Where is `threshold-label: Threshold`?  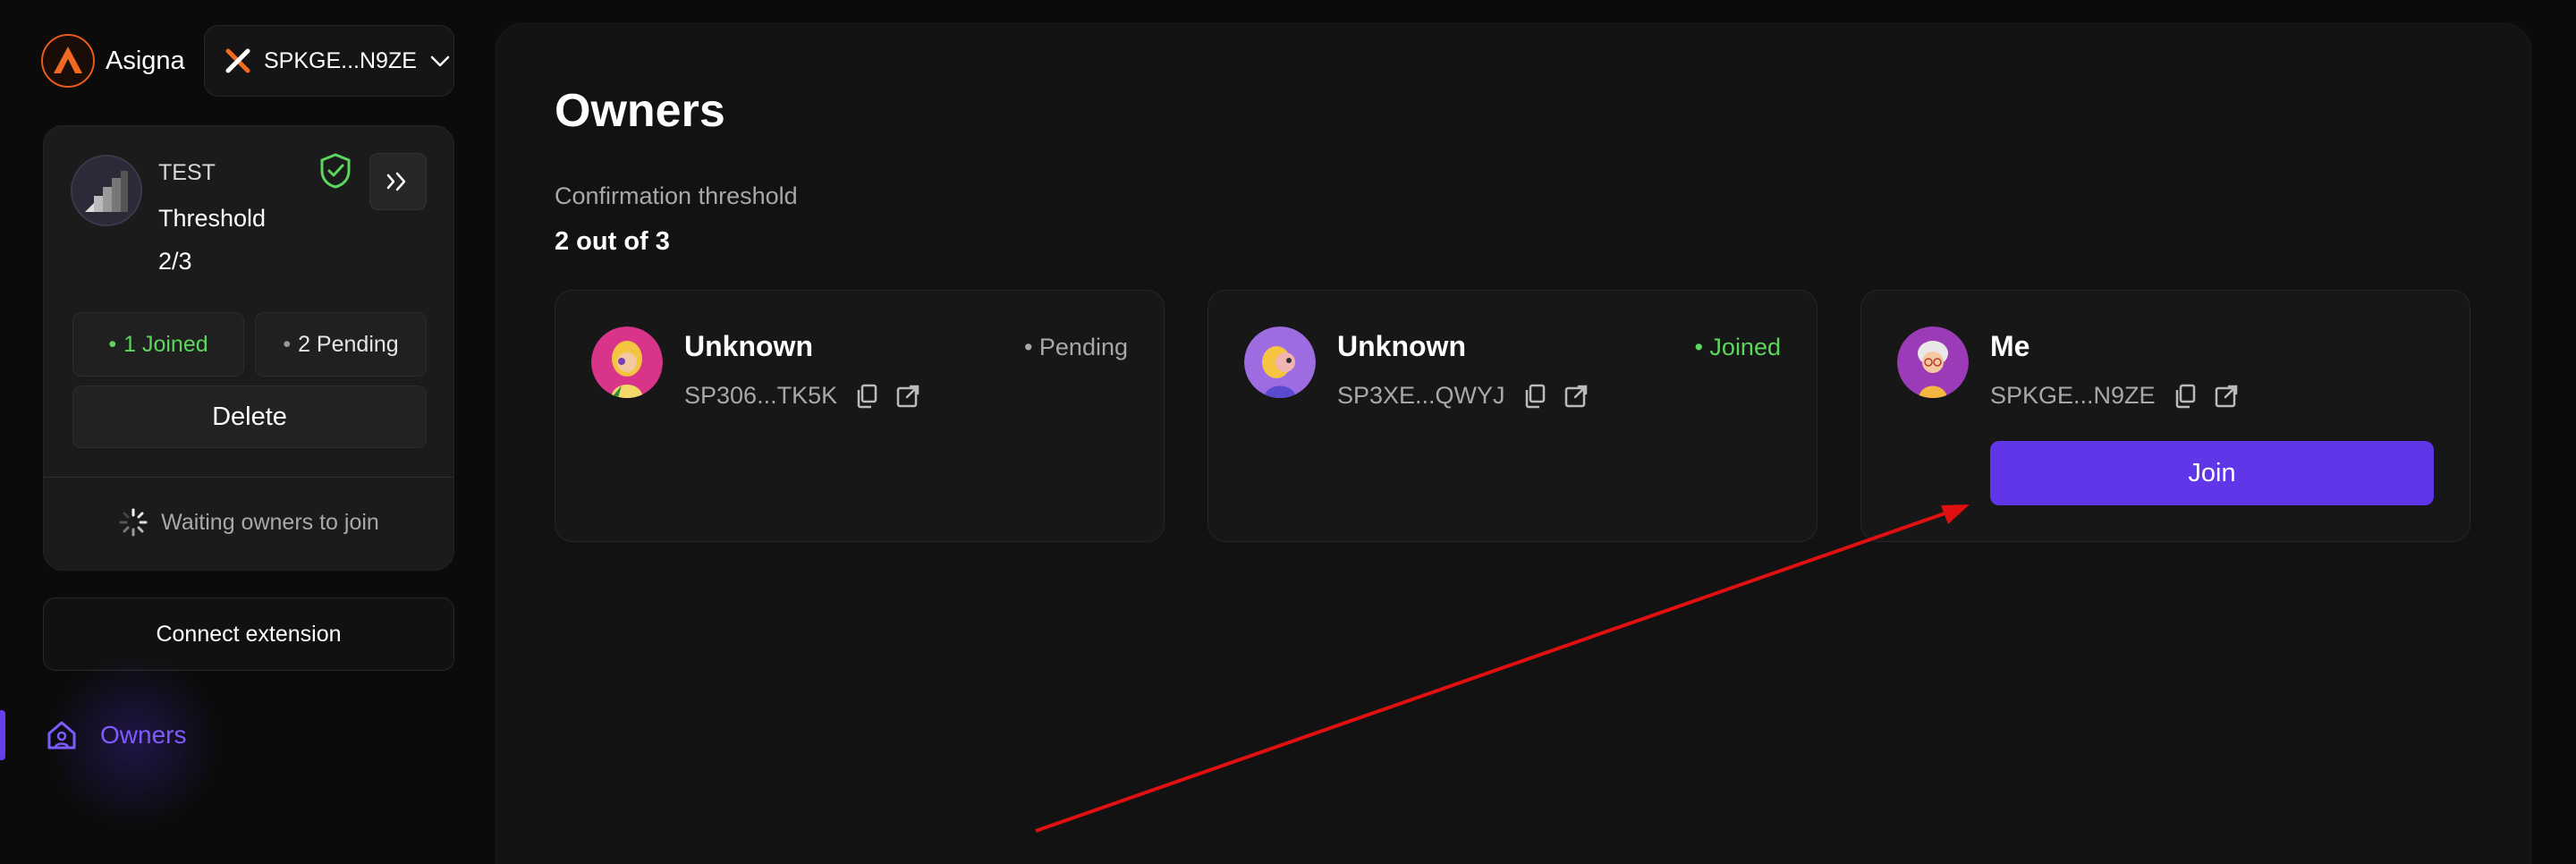 threshold-label: Threshold is located at coordinates (212, 218).